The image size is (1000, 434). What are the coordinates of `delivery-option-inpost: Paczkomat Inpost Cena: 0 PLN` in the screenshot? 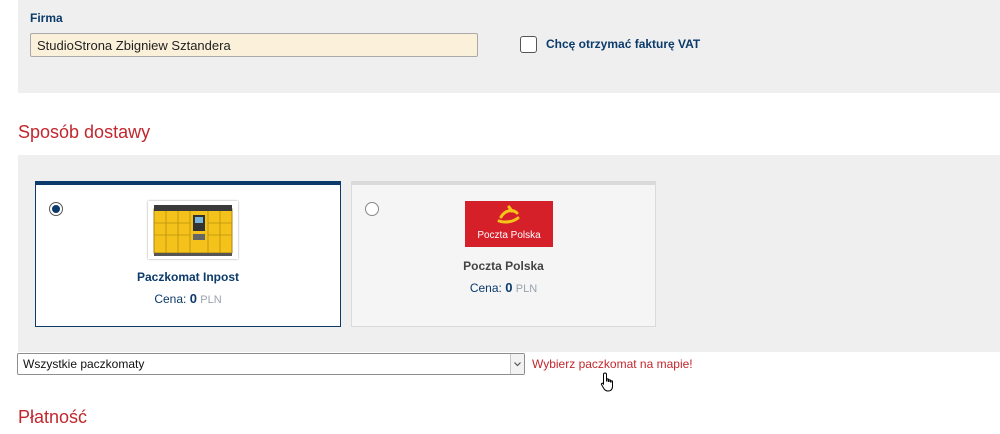 It's located at (188, 254).